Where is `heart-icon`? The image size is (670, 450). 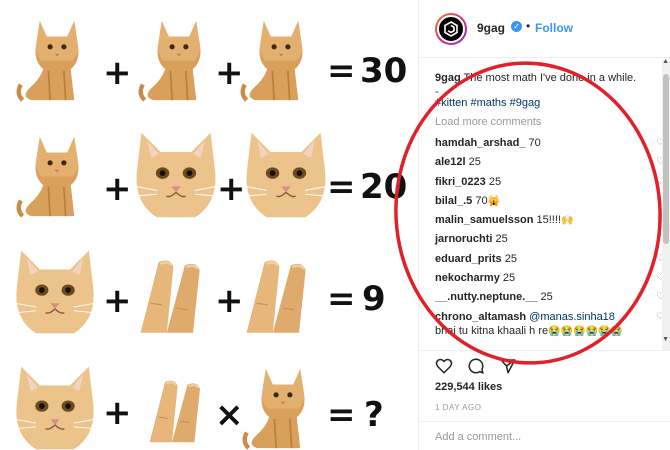 heart-icon is located at coordinates (444, 366).